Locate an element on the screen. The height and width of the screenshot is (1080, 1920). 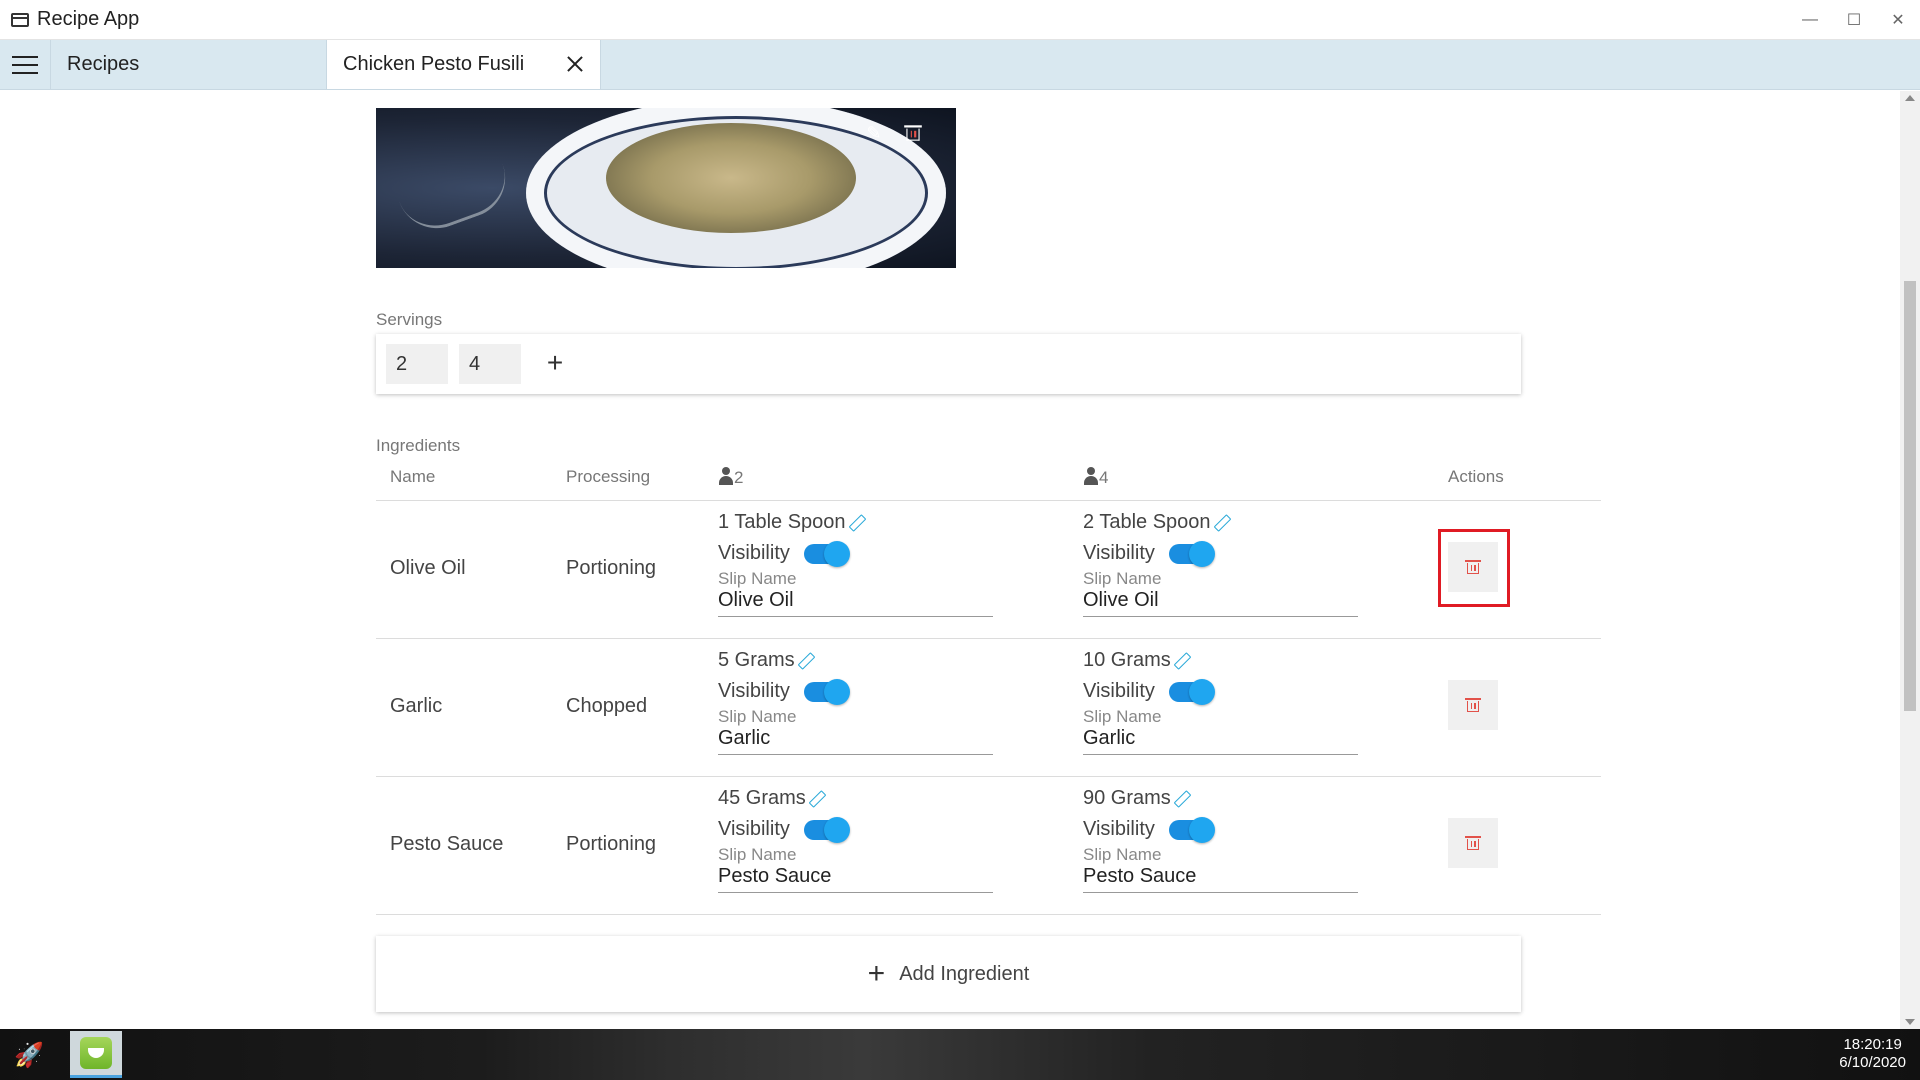
close-window-button: ✕ is located at coordinates (1898, 20).